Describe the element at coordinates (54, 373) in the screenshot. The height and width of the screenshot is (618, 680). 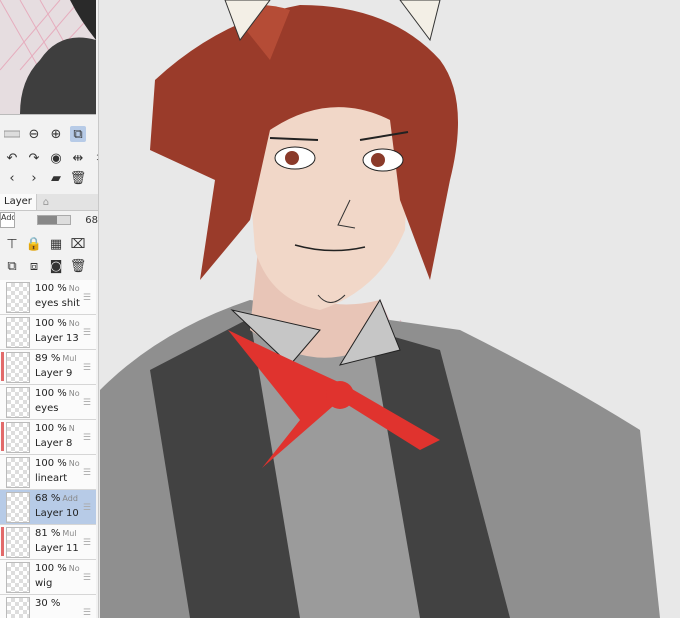
I see `layer-name: Layer 9` at that location.